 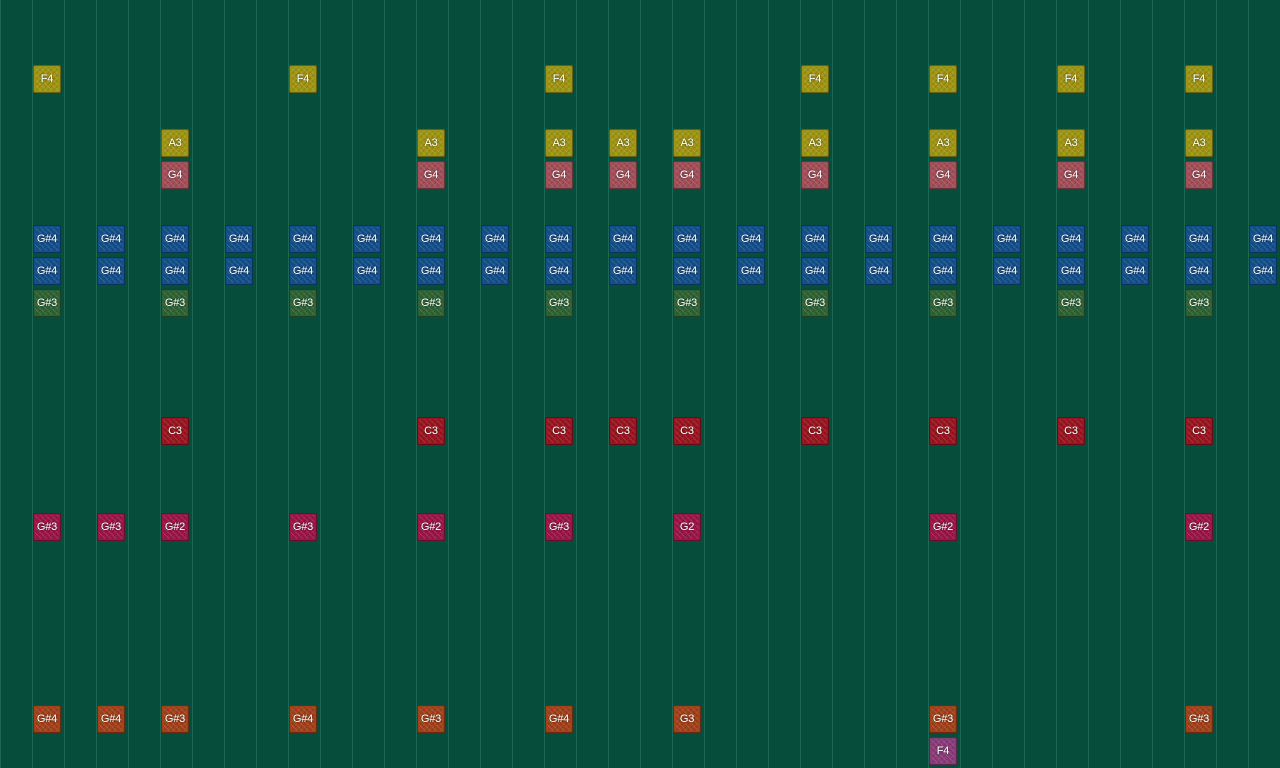 What do you see at coordinates (687, 527) in the screenshot?
I see `note-block: G2` at bounding box center [687, 527].